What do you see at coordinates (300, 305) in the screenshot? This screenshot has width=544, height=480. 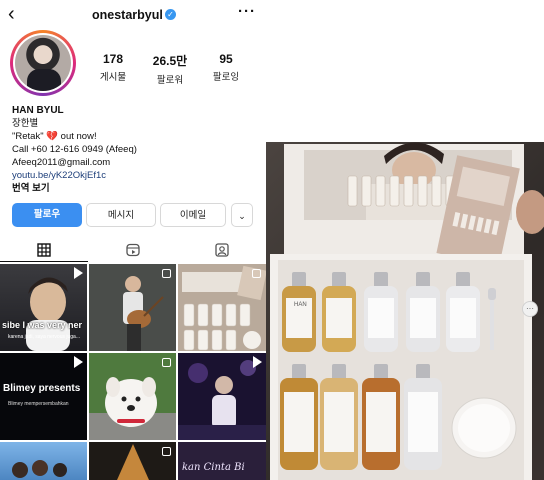 I see `bottle-label-text: HAN` at bounding box center [300, 305].